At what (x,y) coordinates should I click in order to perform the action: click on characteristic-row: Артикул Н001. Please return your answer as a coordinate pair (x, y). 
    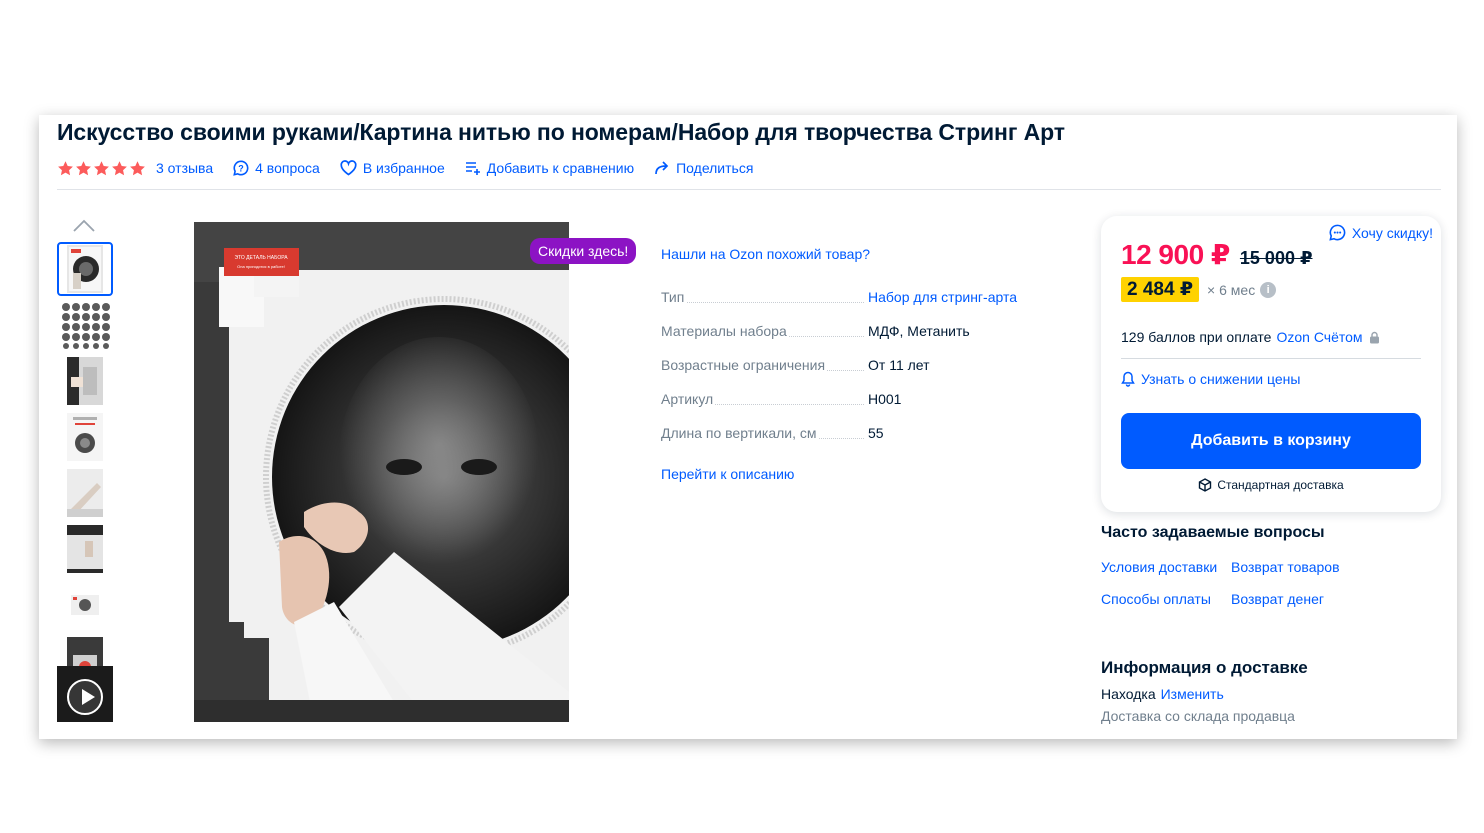
    Looking at the image, I should click on (841, 406).